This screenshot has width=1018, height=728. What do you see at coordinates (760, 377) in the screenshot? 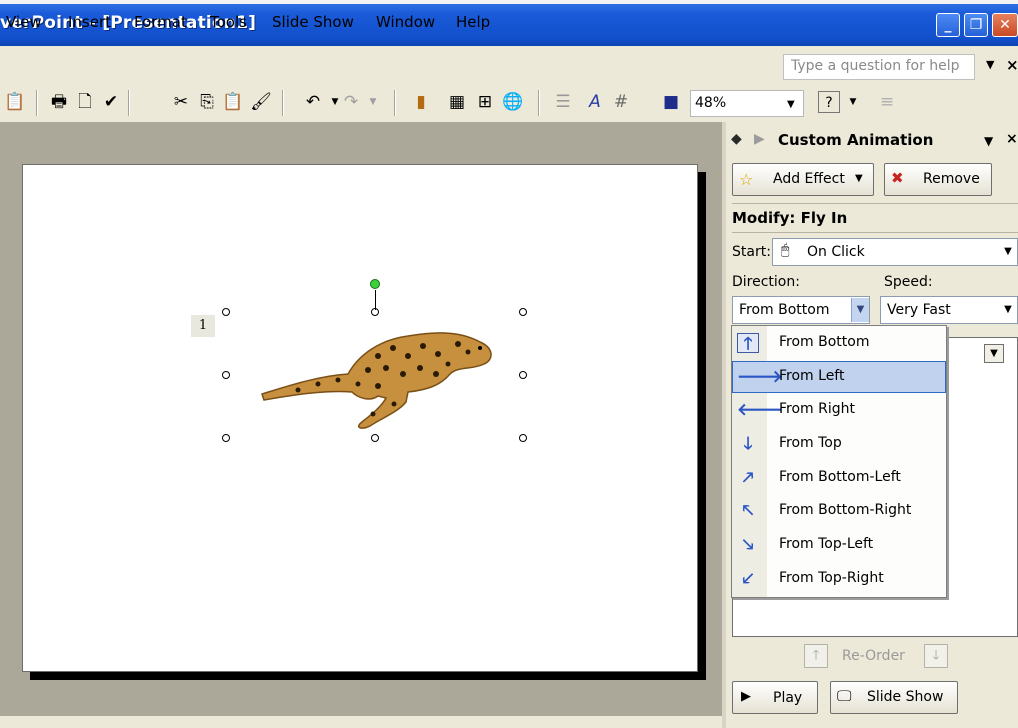
I see `arrow-right-icon: 🡒` at bounding box center [760, 377].